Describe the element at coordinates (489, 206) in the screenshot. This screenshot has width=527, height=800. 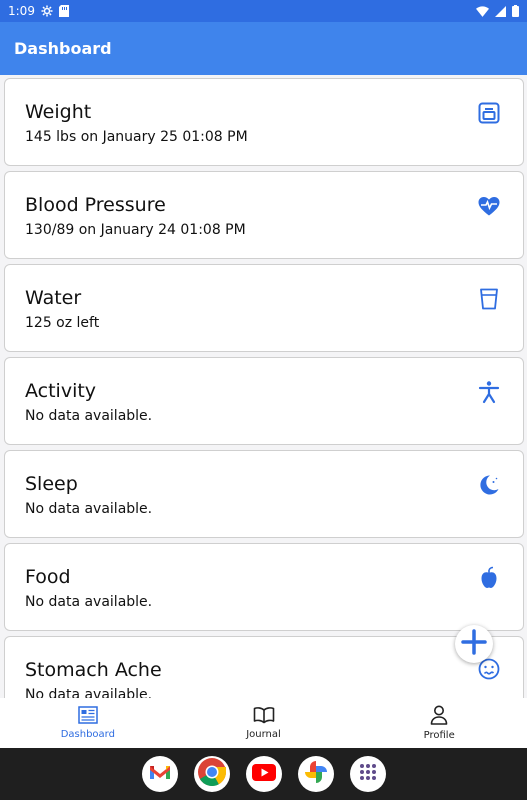
I see `heart-pulse-icon` at that location.